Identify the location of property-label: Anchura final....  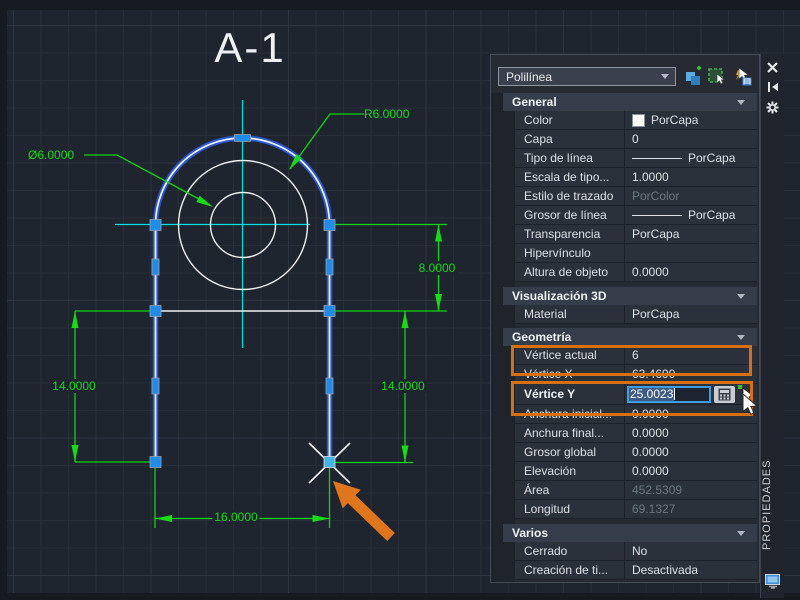
(564, 433).